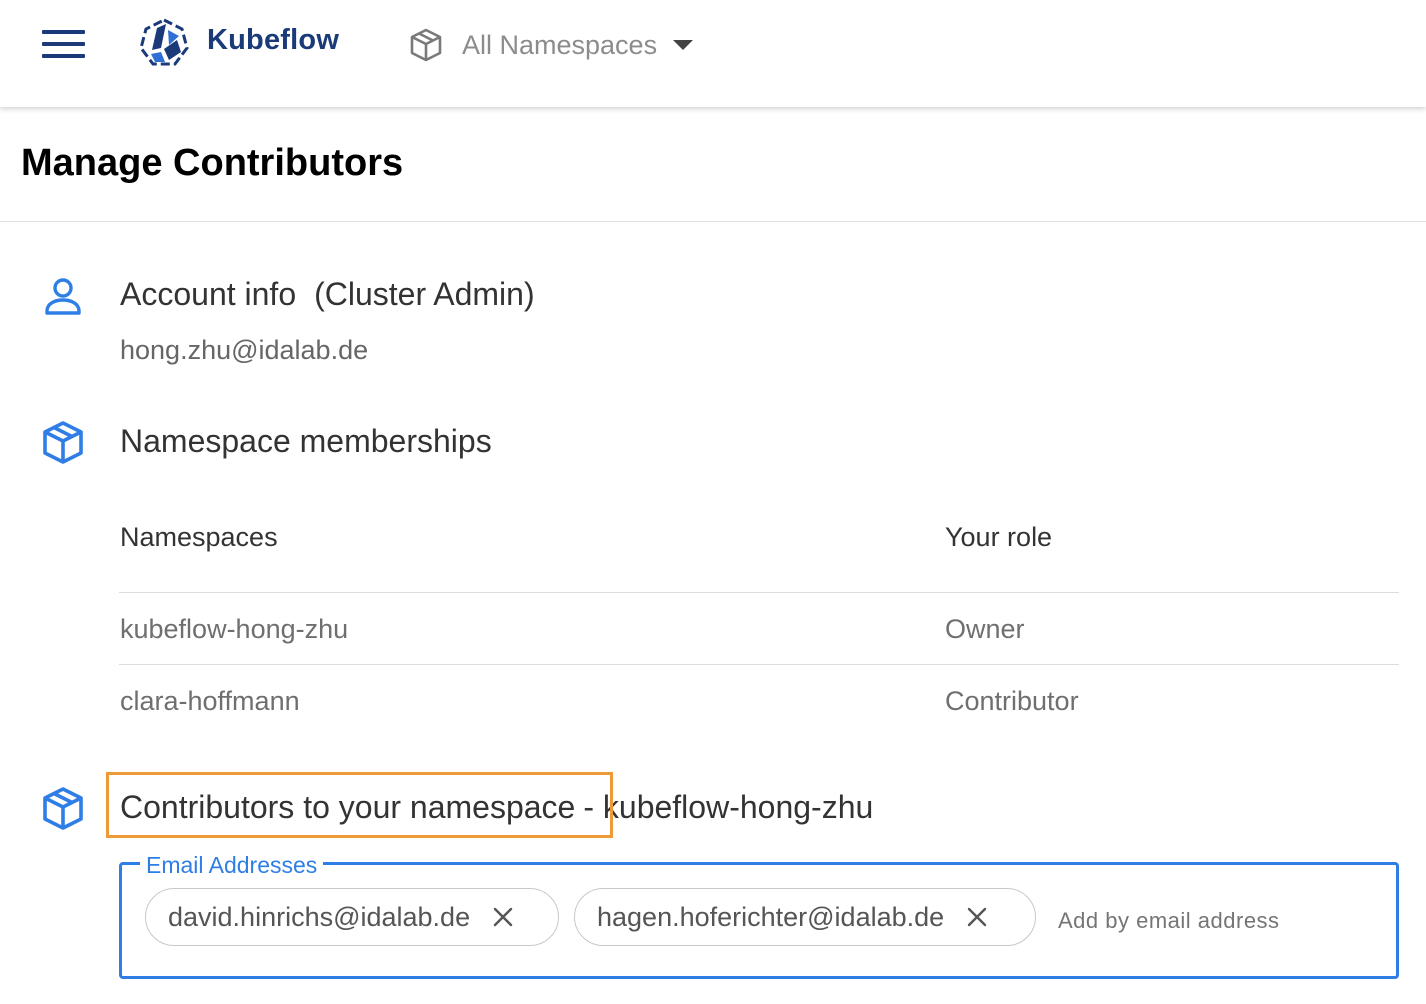 Image resolution: width=1426 pixels, height=1004 pixels. What do you see at coordinates (359, 805) in the screenshot?
I see `highlight-annotation-box` at bounding box center [359, 805].